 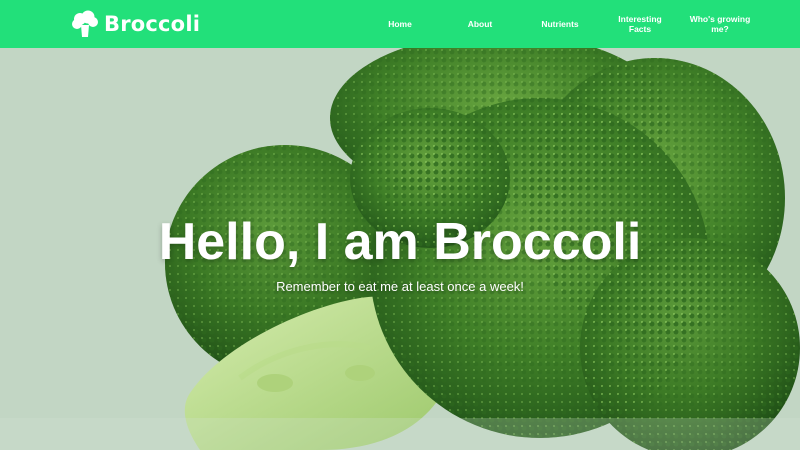 I want to click on hero-subtitle: Remember to eat me at least once a week!, so click(x=400, y=286).